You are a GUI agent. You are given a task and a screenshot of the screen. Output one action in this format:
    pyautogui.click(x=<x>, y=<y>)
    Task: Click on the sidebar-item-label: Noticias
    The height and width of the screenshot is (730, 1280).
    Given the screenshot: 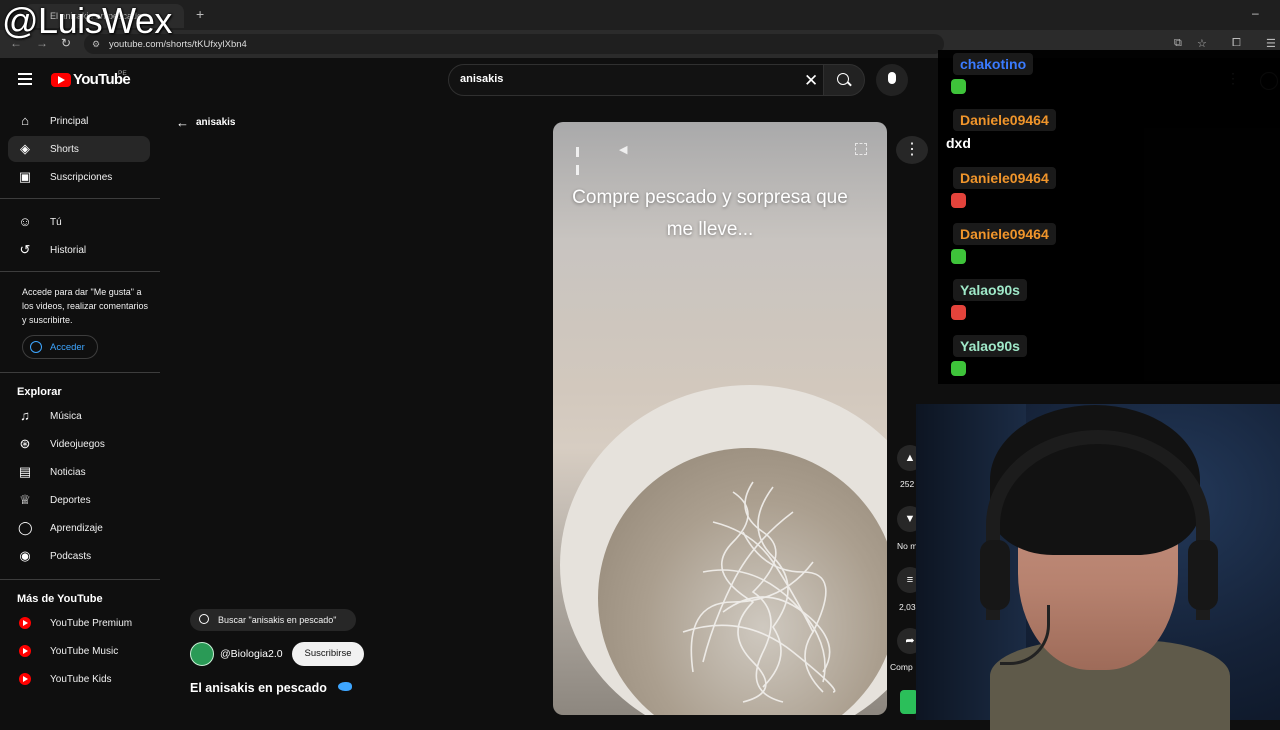 What is the action you would take?
    pyautogui.click(x=68, y=472)
    